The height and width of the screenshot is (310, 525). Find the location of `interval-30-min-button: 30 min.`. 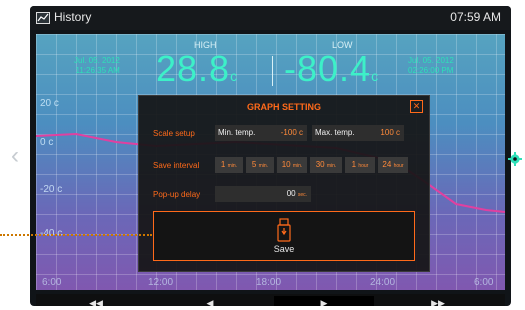

interval-30-min-button: 30 min. is located at coordinates (326, 165).